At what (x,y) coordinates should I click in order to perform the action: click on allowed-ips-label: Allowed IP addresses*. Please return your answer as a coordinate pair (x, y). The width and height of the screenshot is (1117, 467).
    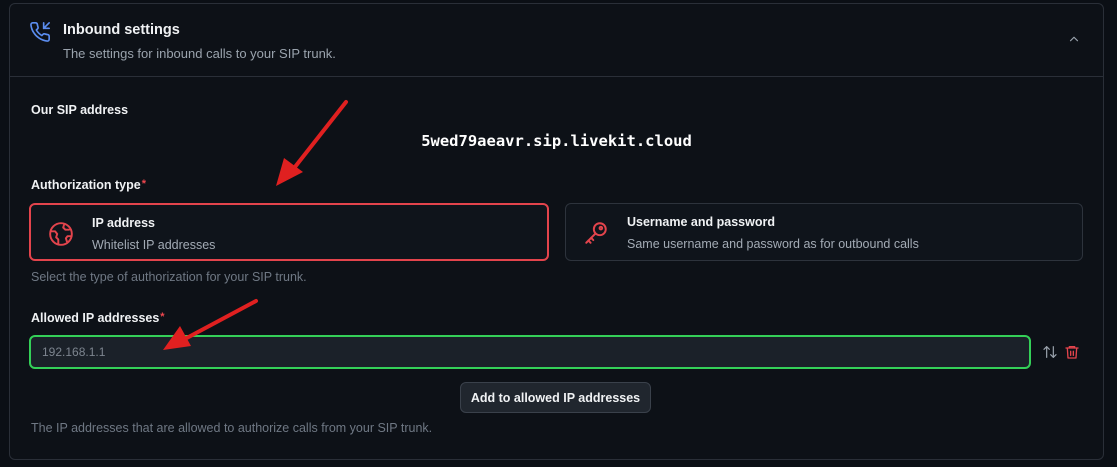
    Looking at the image, I should click on (98, 318).